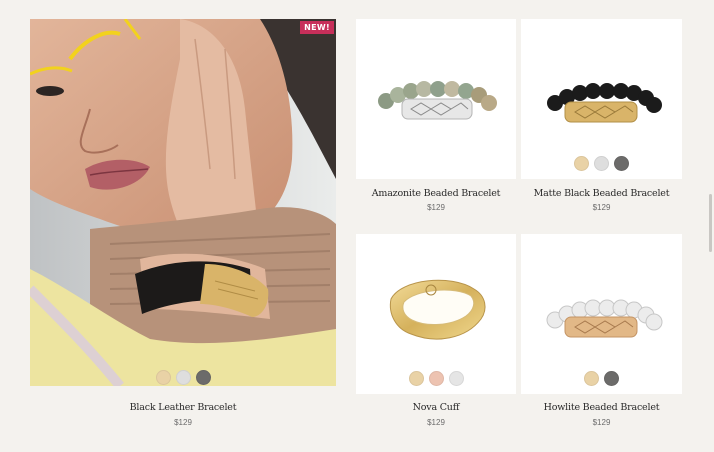 This screenshot has width=714, height=452. Describe the element at coordinates (436, 193) in the screenshot. I see `product-name-amazonite: Amazonite Beaded Bracelet` at that location.